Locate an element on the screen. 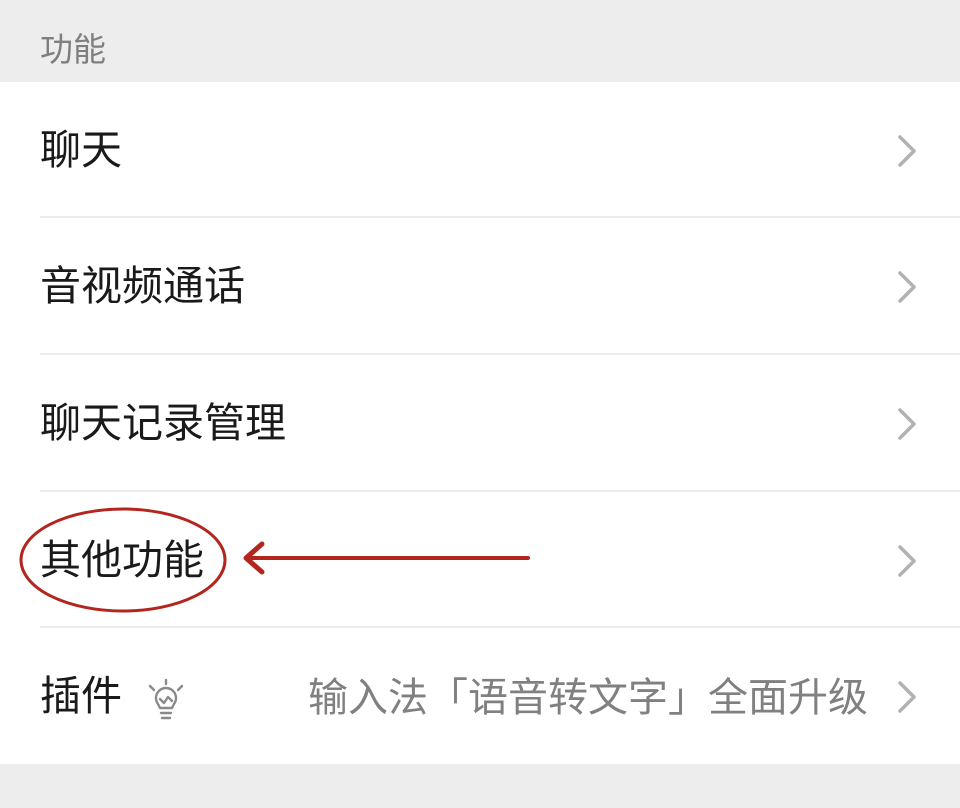 Image resolution: width=960 pixels, height=808 pixels. lightbulb-icon is located at coordinates (166, 699).